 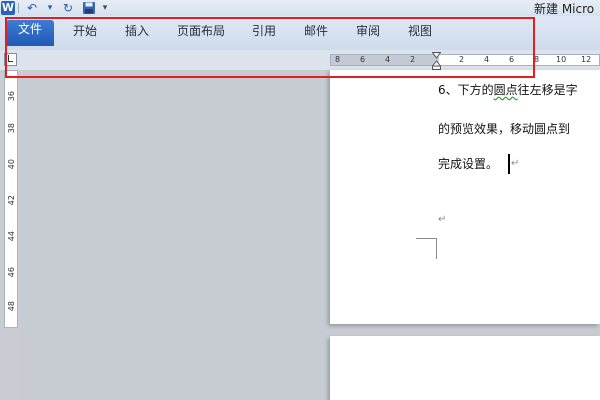 I want to click on document-line-3: 完成设置。, so click(x=468, y=164).